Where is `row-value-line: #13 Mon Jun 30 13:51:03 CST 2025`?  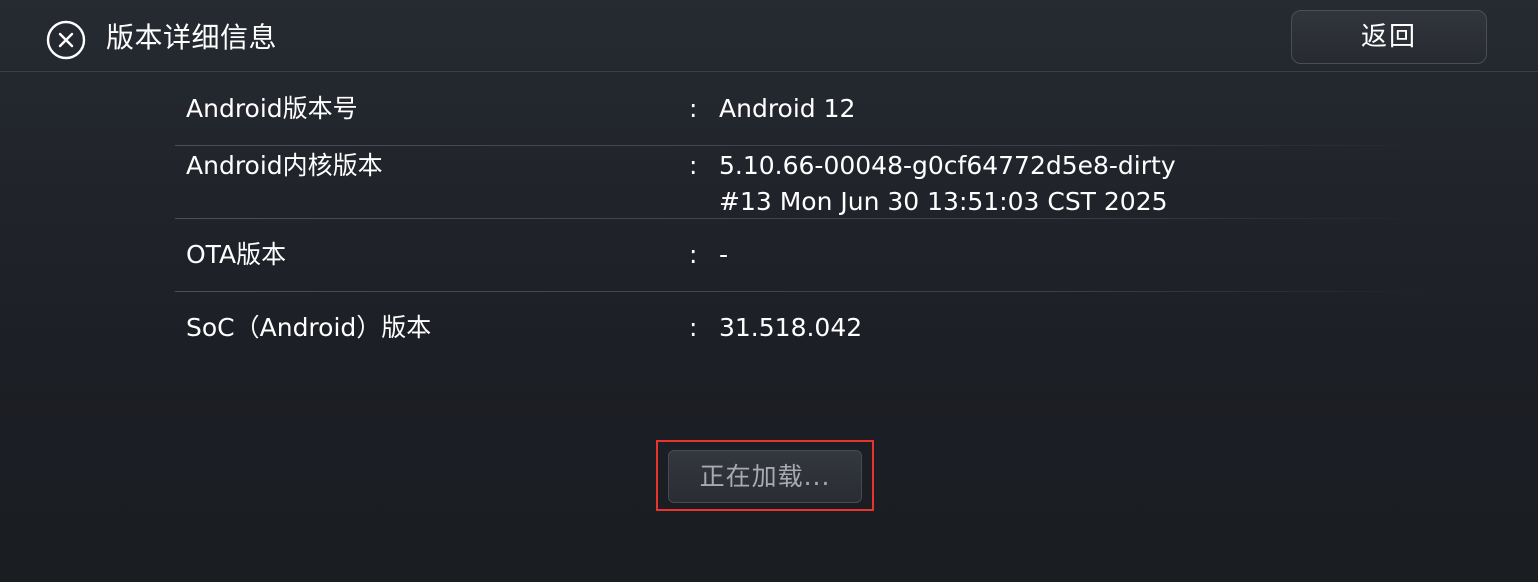 row-value-line: #13 Mon Jun 30 13:51:03 CST 2025 is located at coordinates (943, 201).